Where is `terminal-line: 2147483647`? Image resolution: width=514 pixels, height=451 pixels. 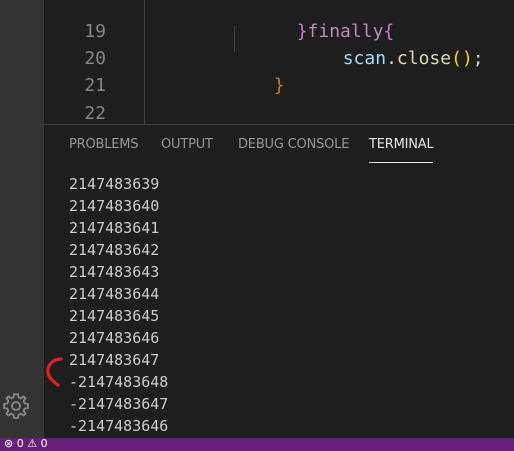
terminal-line: 2147483647 is located at coordinates (114, 360).